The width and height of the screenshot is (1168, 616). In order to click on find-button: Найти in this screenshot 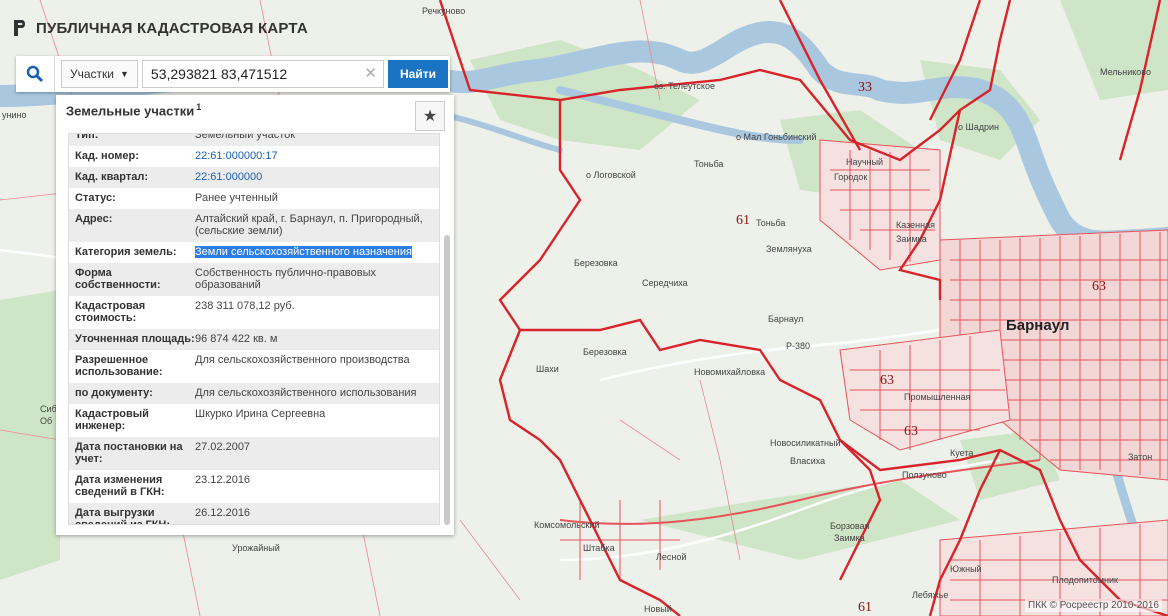, I will do `click(418, 74)`.